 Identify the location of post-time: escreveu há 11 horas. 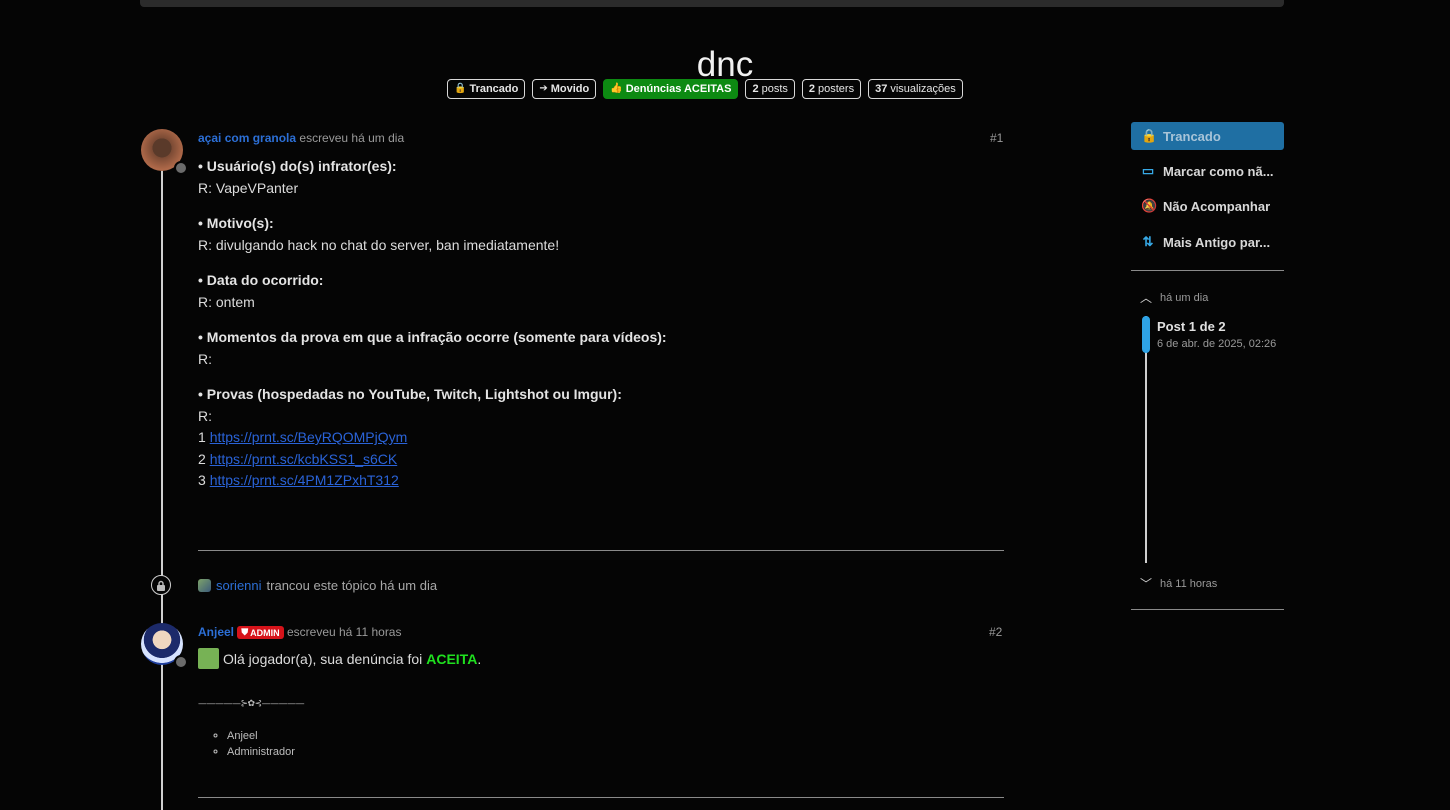
(344, 632).